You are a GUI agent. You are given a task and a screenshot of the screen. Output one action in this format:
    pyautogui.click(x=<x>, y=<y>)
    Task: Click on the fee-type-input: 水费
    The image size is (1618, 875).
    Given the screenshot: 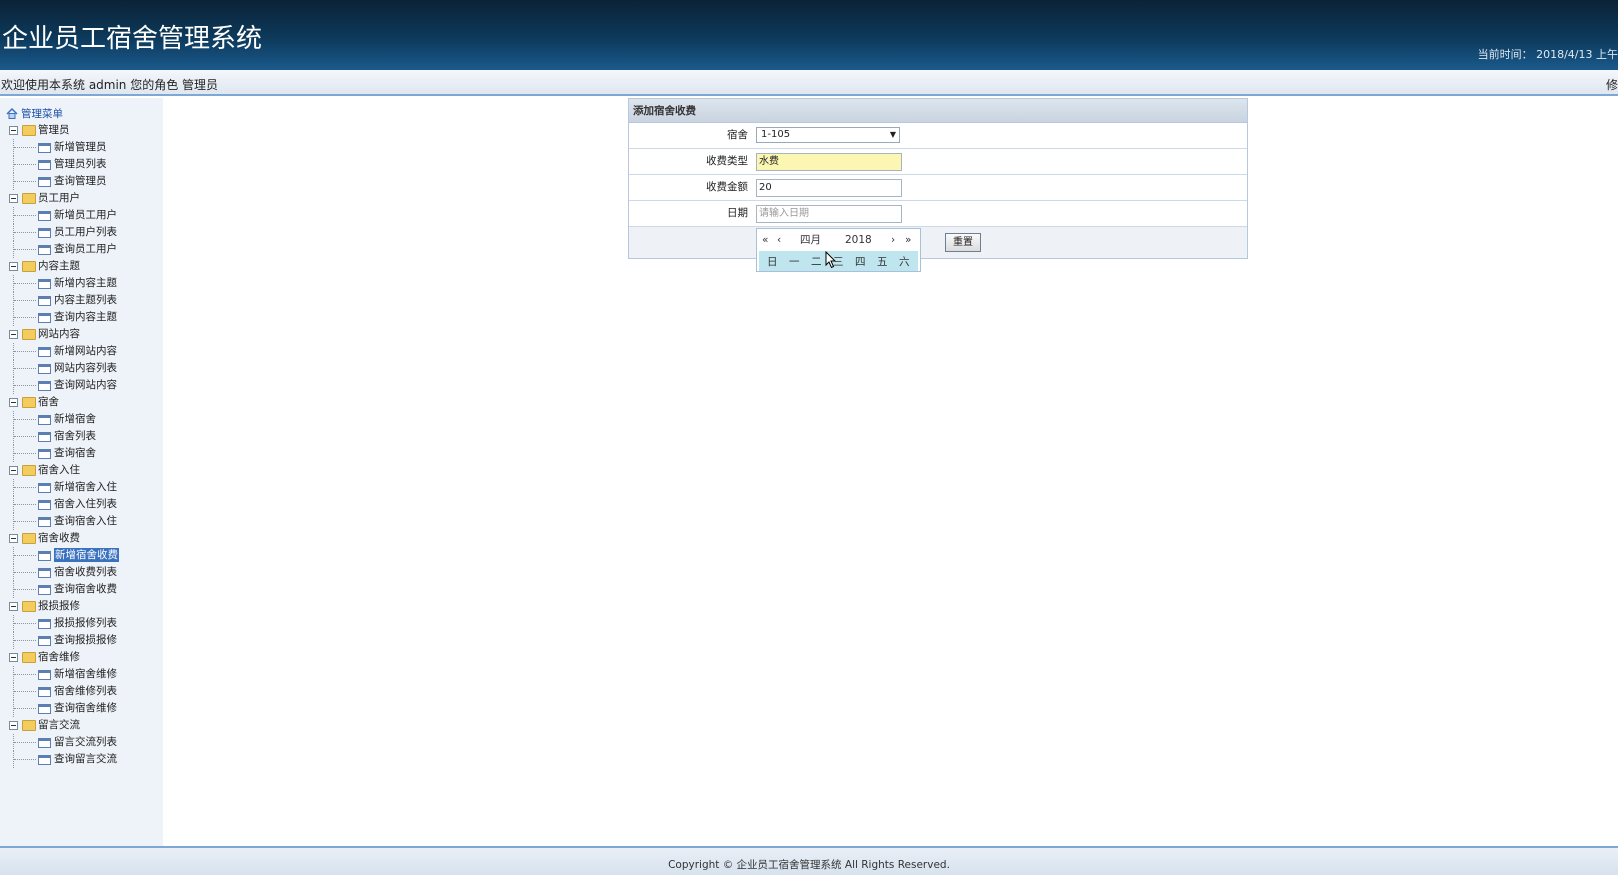 What is the action you would take?
    pyautogui.click(x=829, y=162)
    